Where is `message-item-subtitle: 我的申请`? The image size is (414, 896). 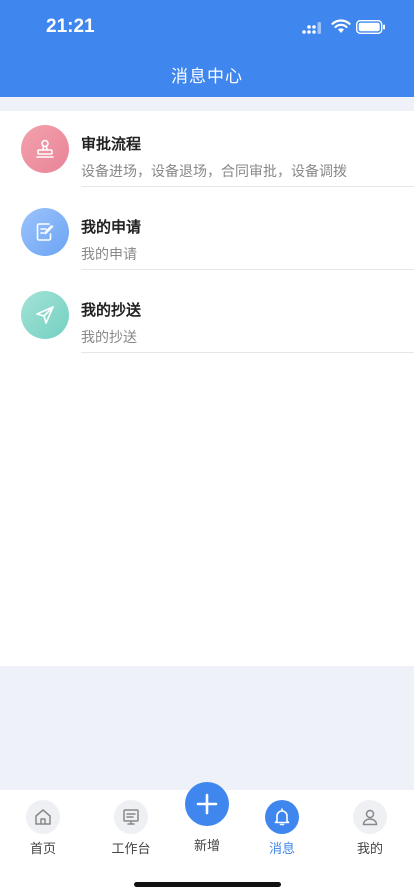
message-item-subtitle: 我的申请 is located at coordinates (109, 255).